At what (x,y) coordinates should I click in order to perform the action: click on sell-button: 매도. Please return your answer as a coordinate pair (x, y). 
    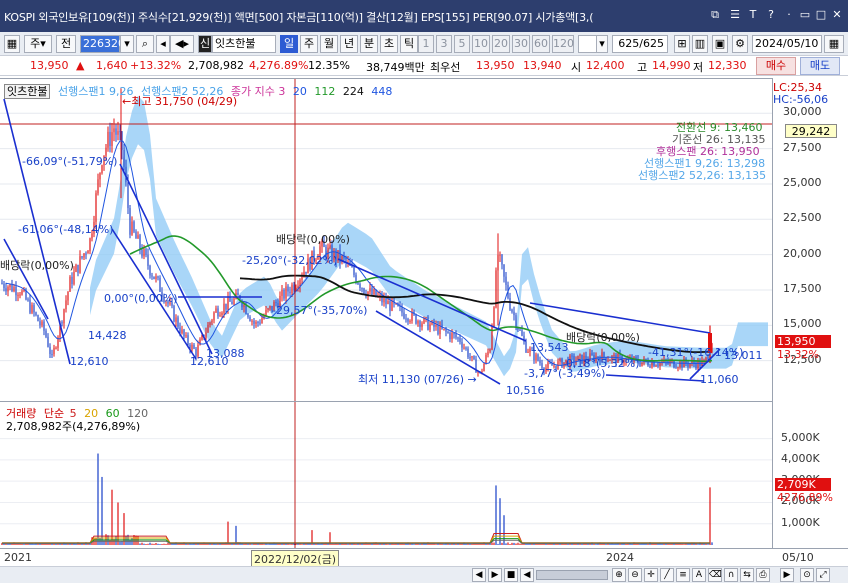
    Looking at the image, I should click on (820, 66).